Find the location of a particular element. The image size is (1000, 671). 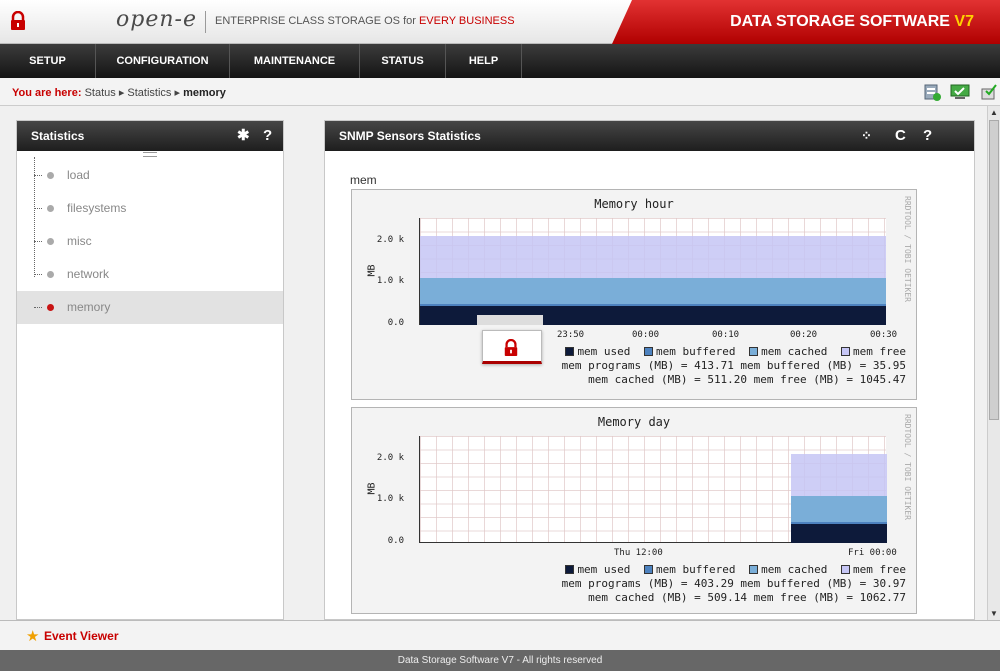

snmp-panel-title: SNMP Sensors Statistics is located at coordinates (410, 136).